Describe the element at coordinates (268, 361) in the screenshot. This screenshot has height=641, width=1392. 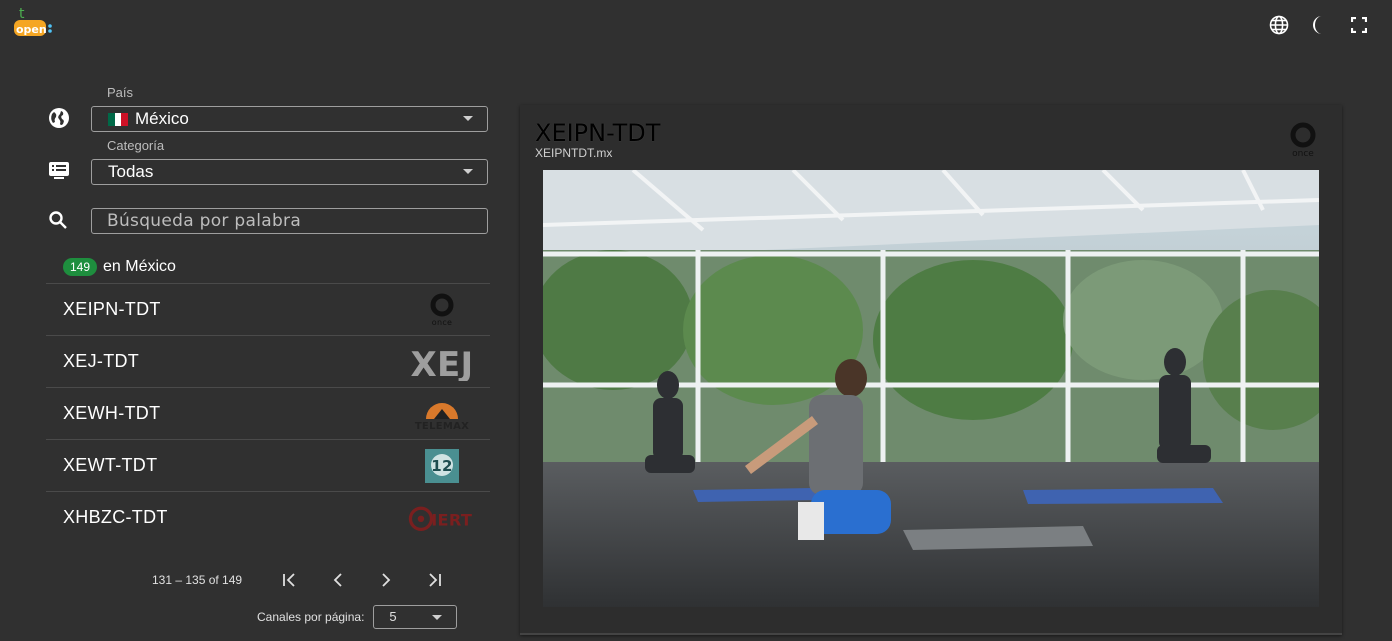
I see `channel-item: XEJ-TDT XEJ` at that location.